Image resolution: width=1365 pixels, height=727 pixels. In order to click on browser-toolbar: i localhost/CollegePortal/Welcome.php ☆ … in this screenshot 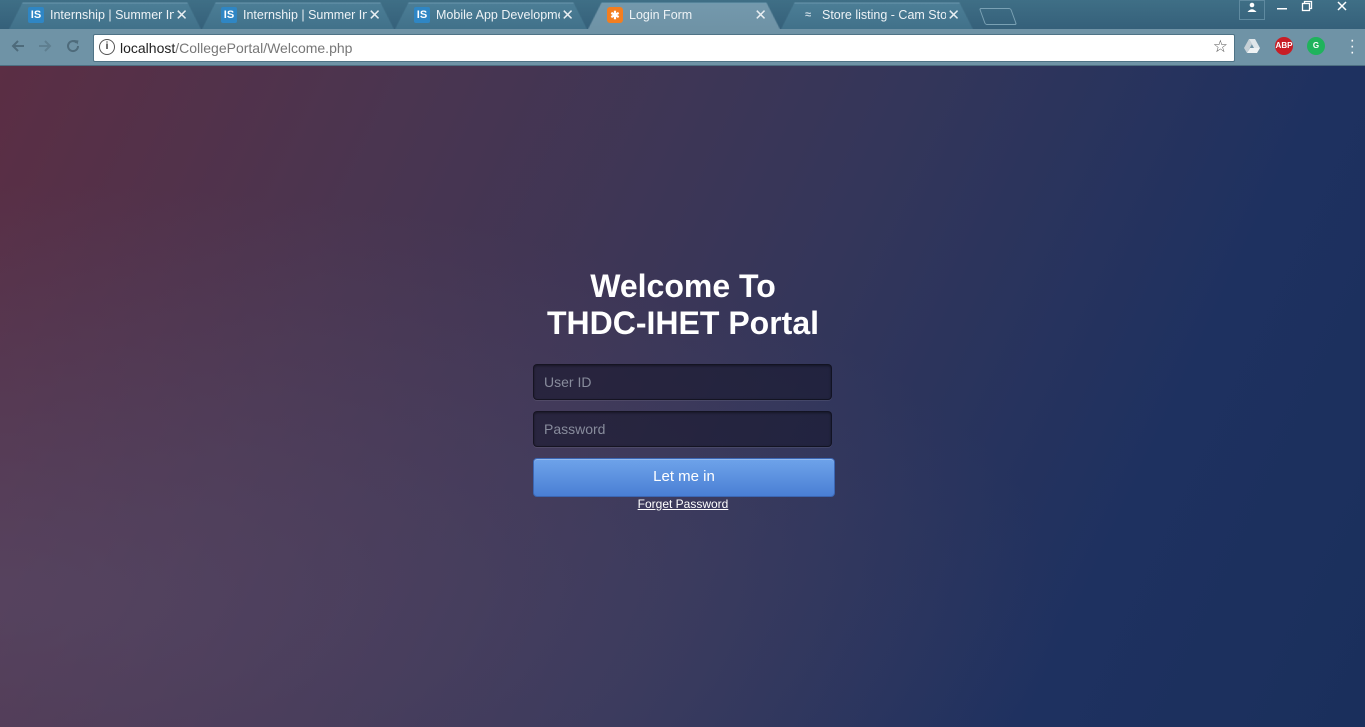, I will do `click(682, 47)`.